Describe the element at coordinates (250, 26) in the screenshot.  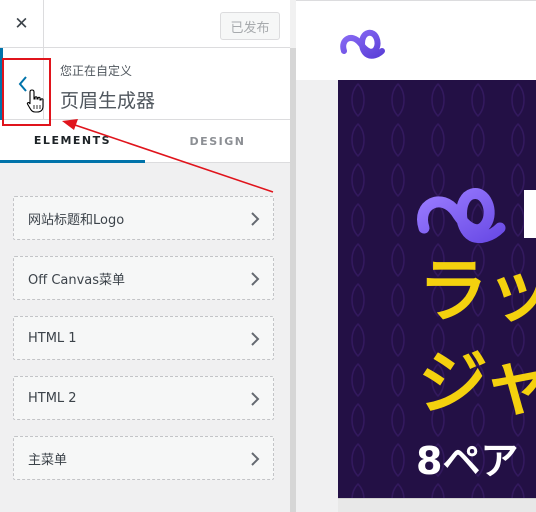
I see `publish-button: 已发布` at that location.